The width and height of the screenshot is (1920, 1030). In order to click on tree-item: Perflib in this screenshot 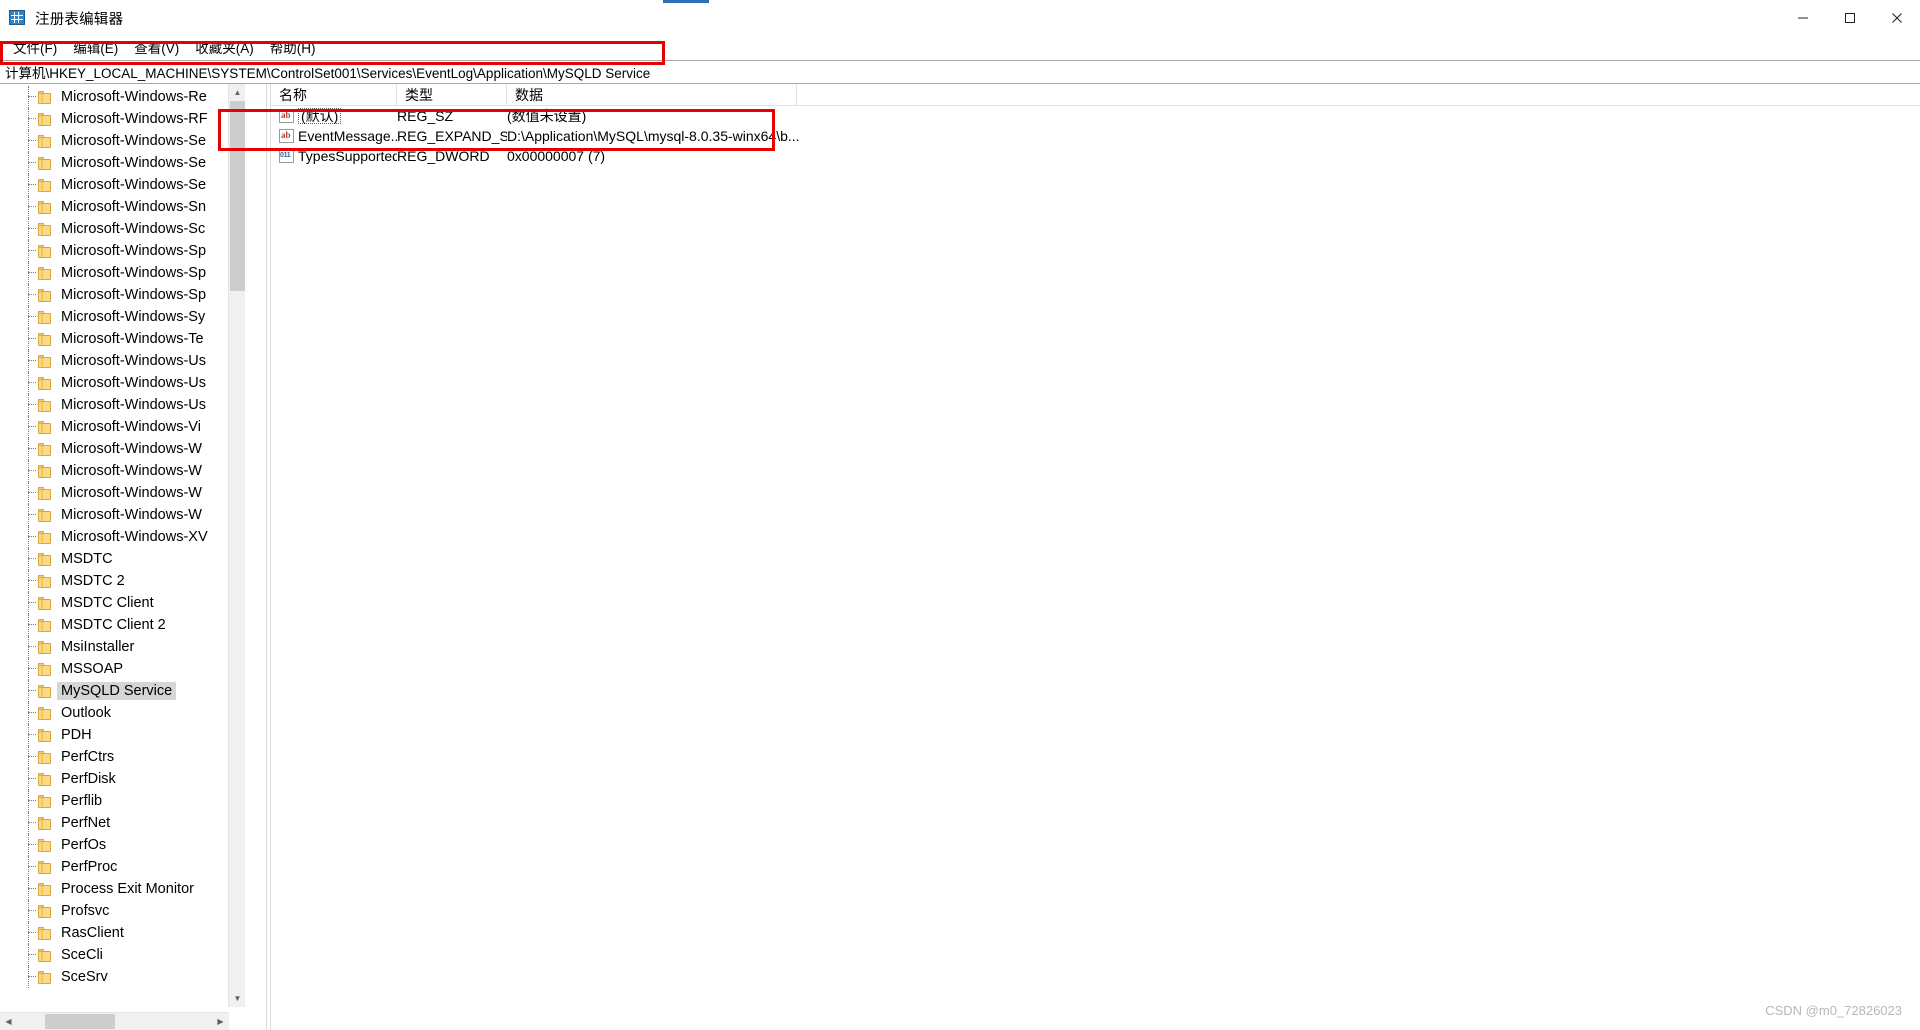, I will do `click(123, 801)`.